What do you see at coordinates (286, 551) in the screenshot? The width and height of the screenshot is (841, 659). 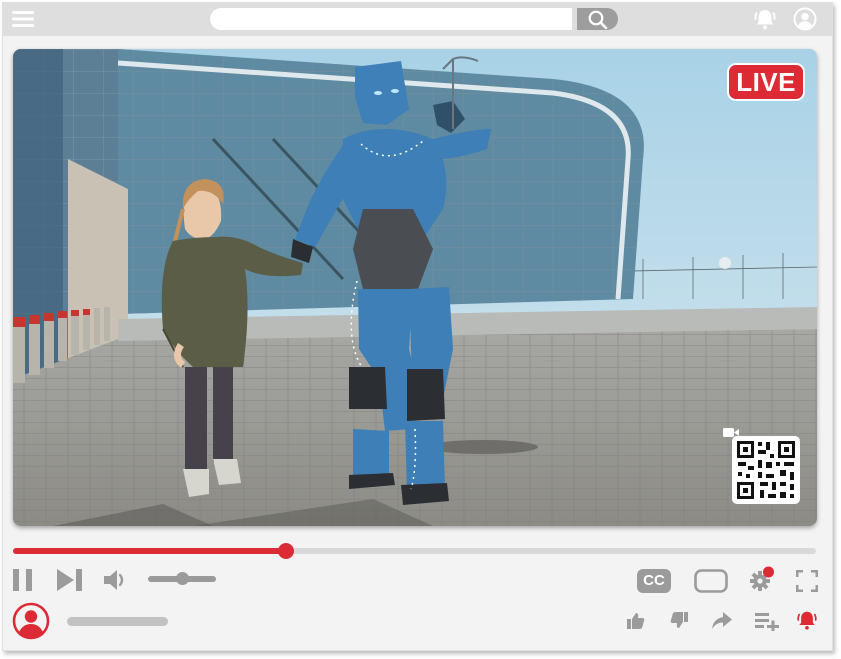 I see `seek-handle` at bounding box center [286, 551].